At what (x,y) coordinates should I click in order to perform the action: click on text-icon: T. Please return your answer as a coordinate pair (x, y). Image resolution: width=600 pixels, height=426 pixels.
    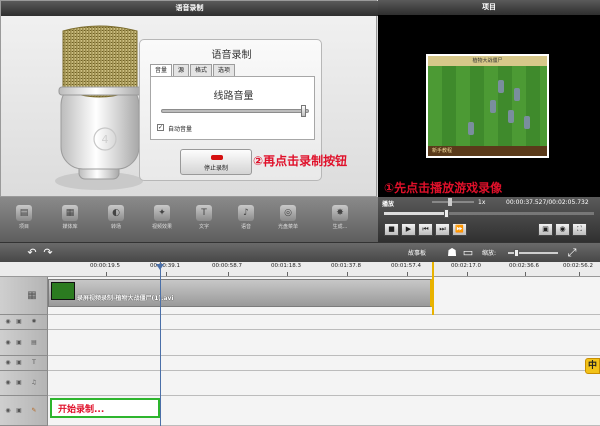
    Looking at the image, I should click on (204, 213).